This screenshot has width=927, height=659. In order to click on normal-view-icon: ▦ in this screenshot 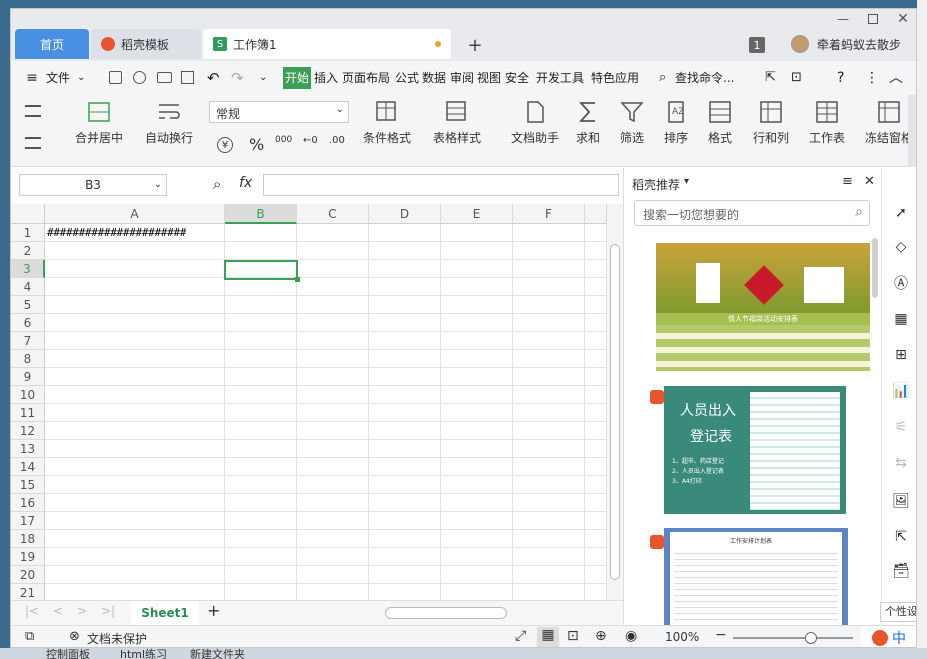, I will do `click(548, 637)`.